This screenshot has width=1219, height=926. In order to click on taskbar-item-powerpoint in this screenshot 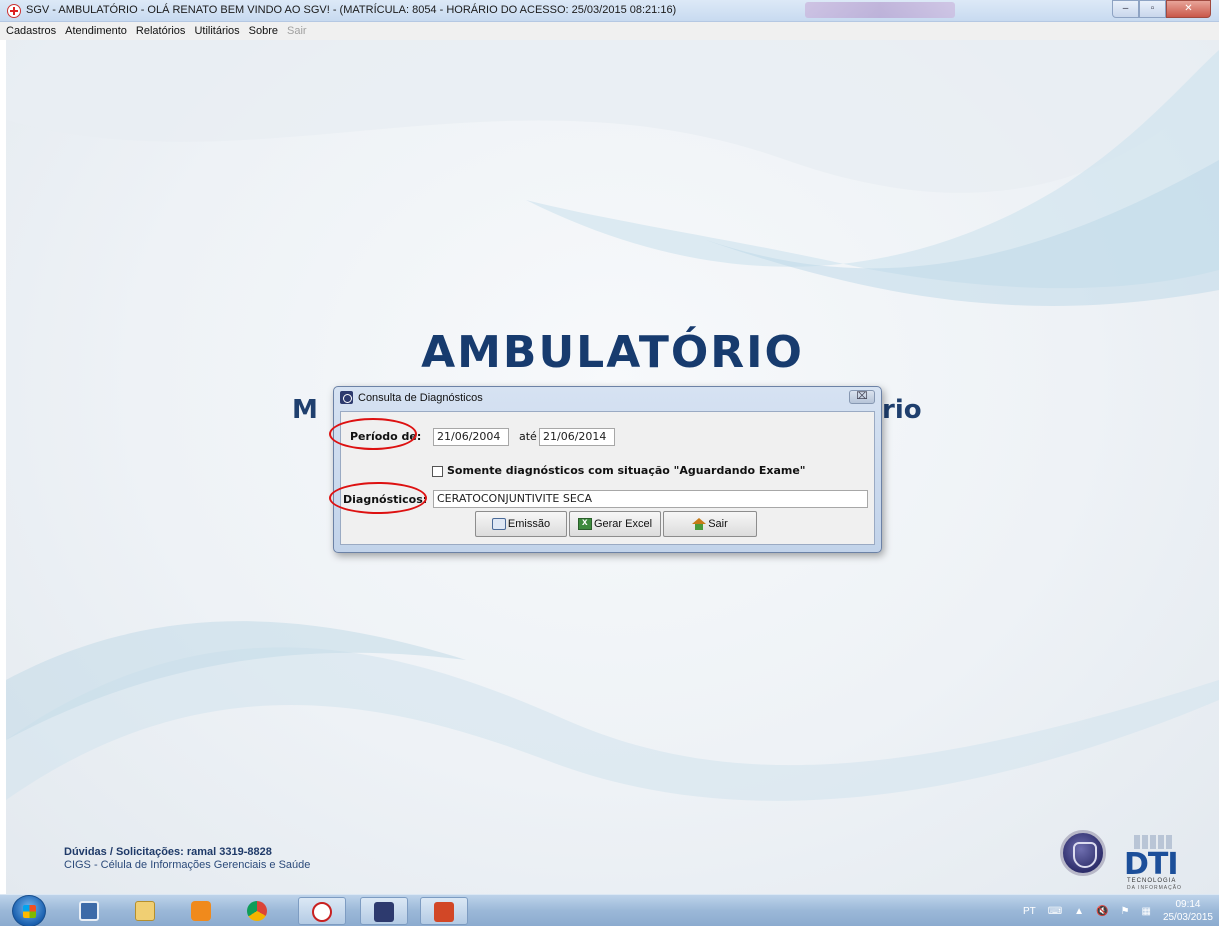, I will do `click(444, 911)`.